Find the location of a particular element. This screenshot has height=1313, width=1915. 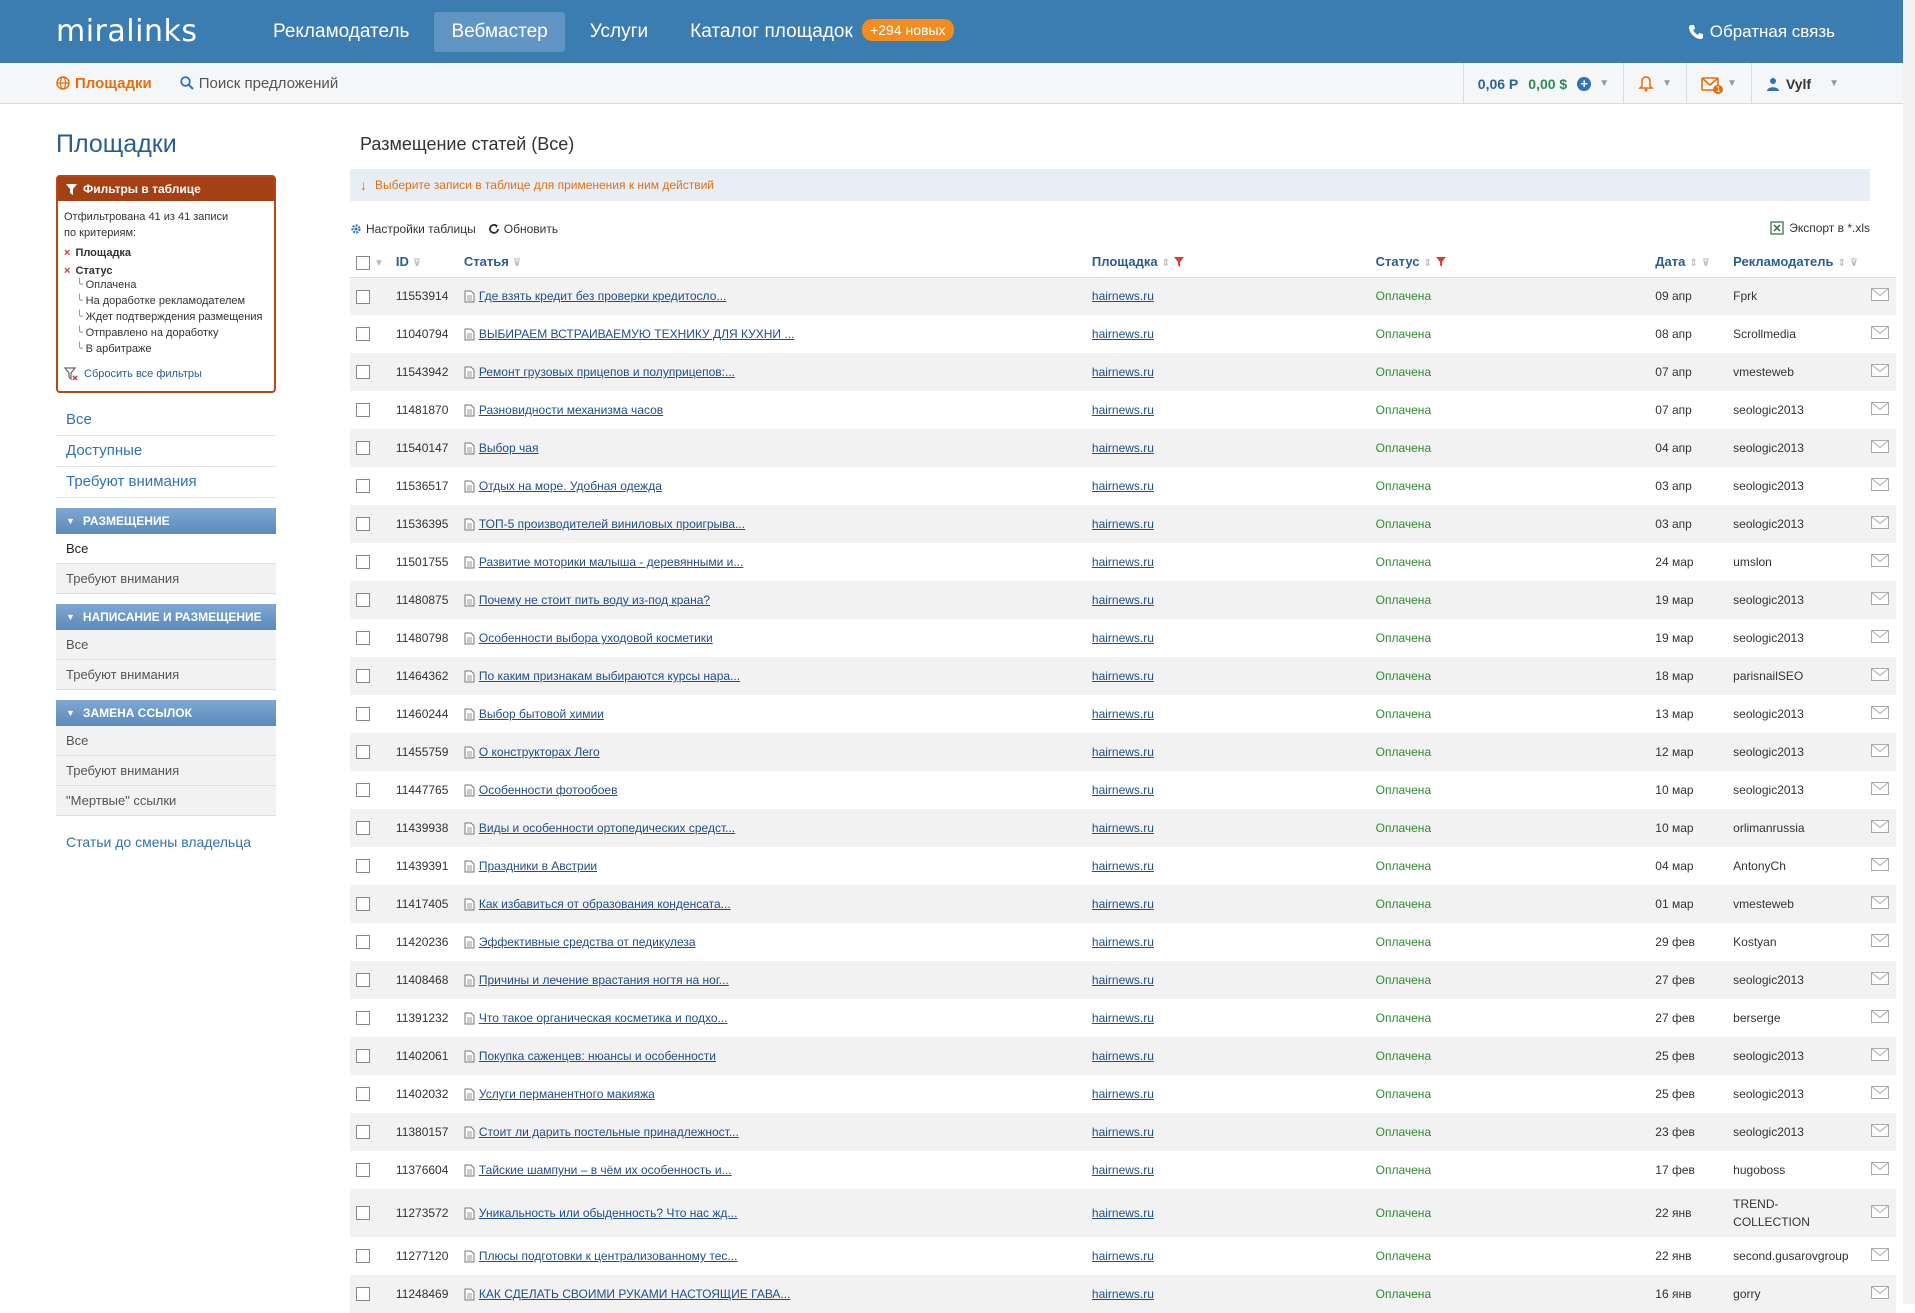

group-writing-attention: Требуют внимания is located at coordinates (166, 675).